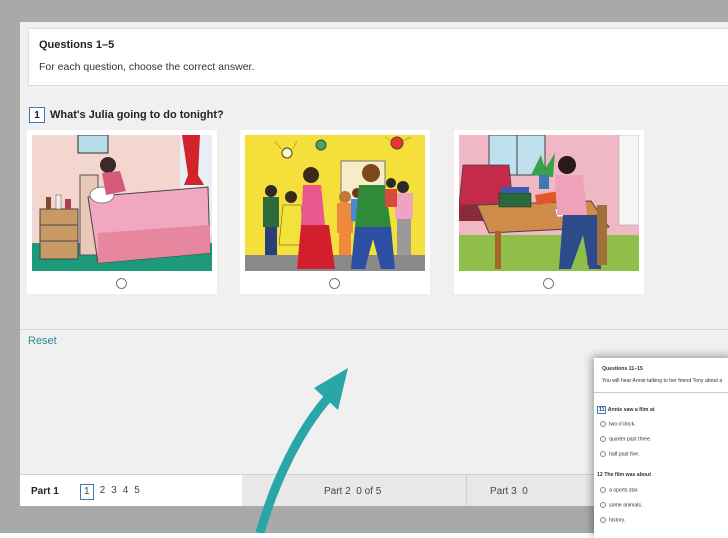 This screenshot has height=538, width=728. Describe the element at coordinates (549, 203) in the screenshot. I see `study-illustration` at that location.